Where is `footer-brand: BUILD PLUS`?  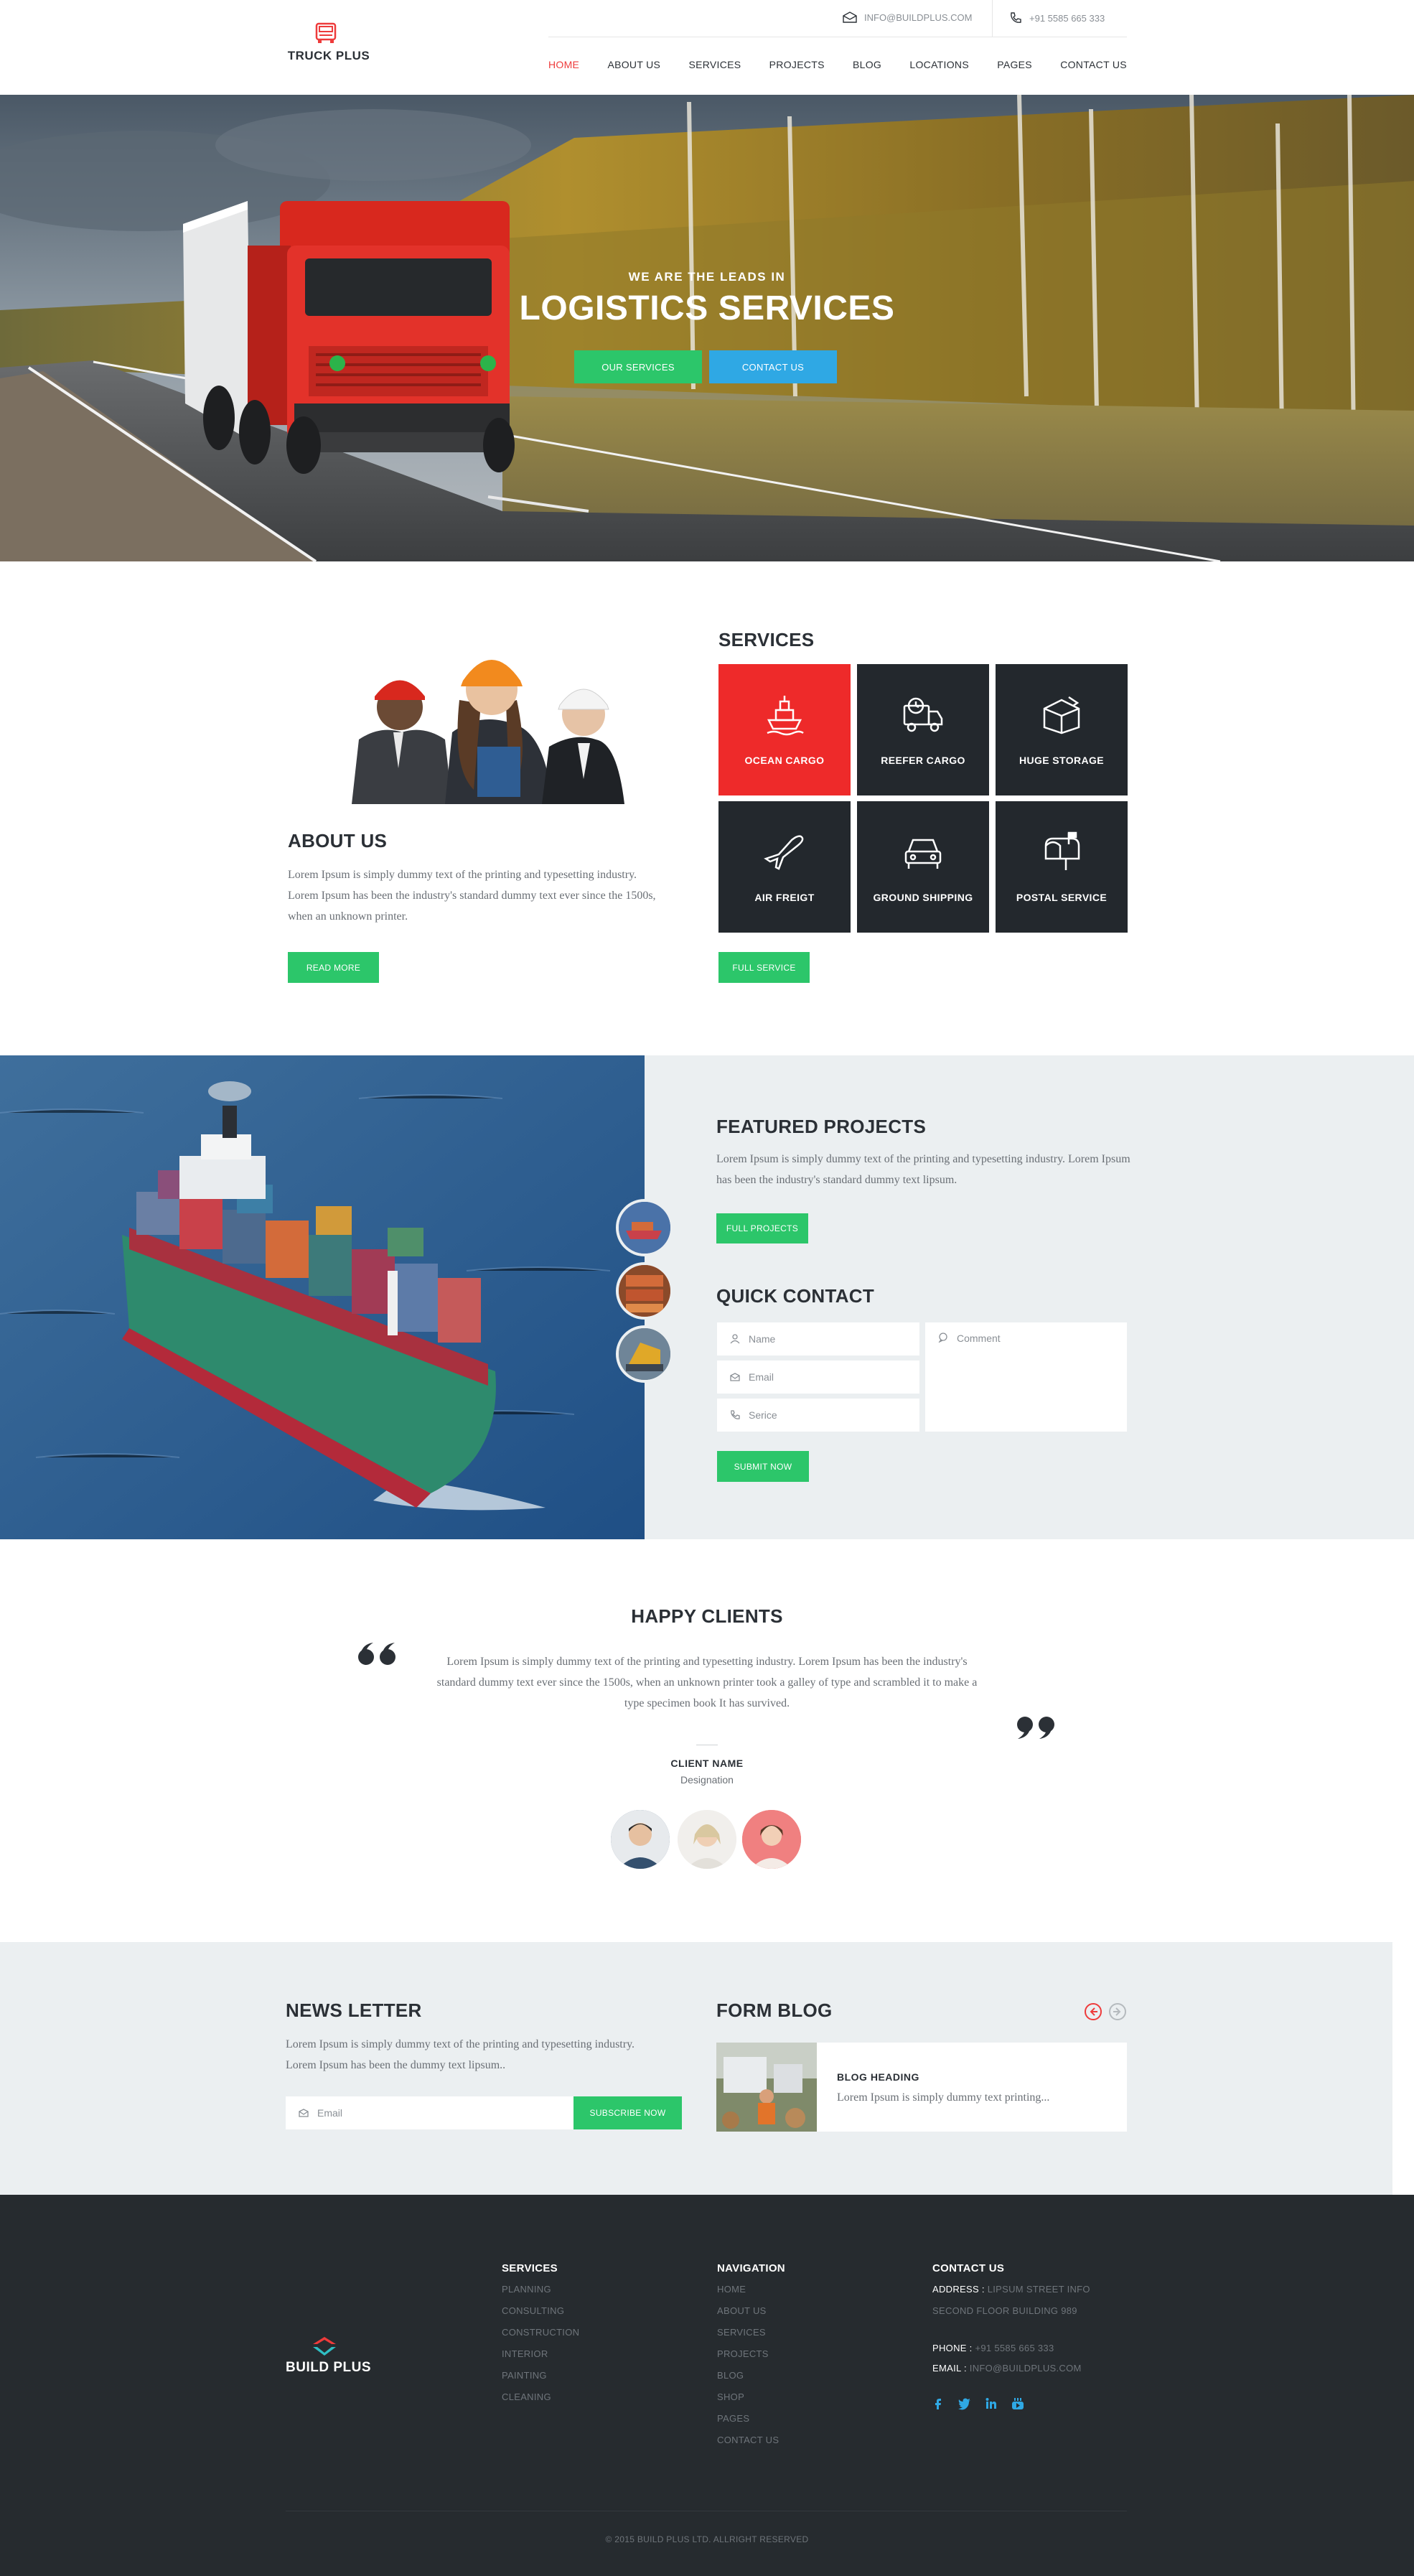 footer-brand: BUILD PLUS is located at coordinates (328, 2368).